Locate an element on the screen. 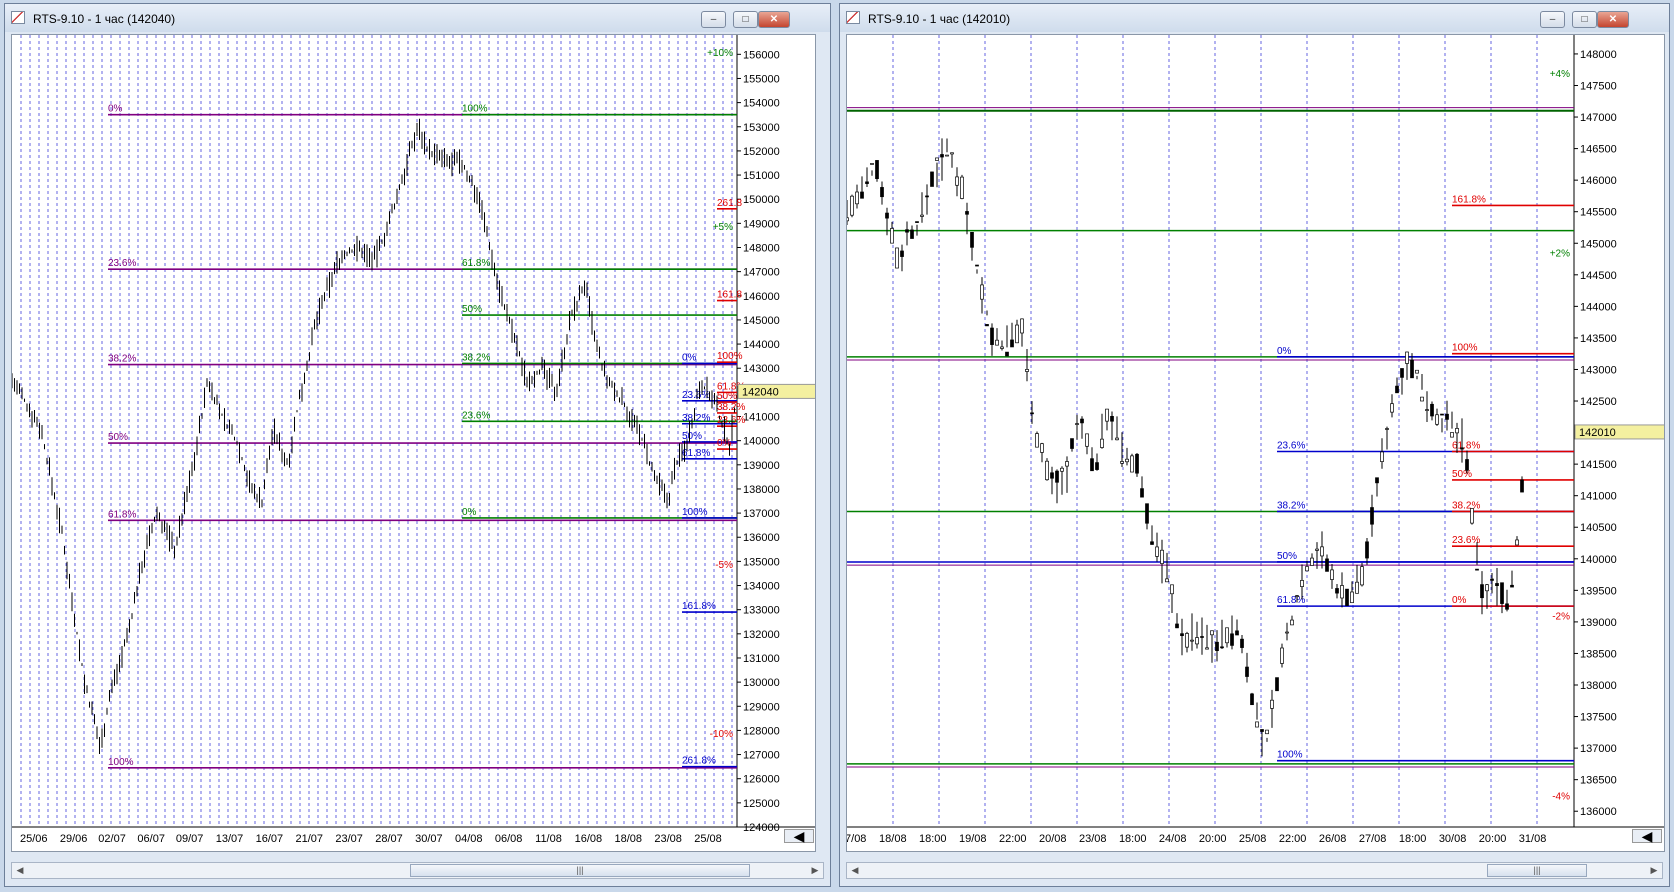 This screenshot has width=1674, height=892. y-tick-label: 147000 is located at coordinates (1598, 118).